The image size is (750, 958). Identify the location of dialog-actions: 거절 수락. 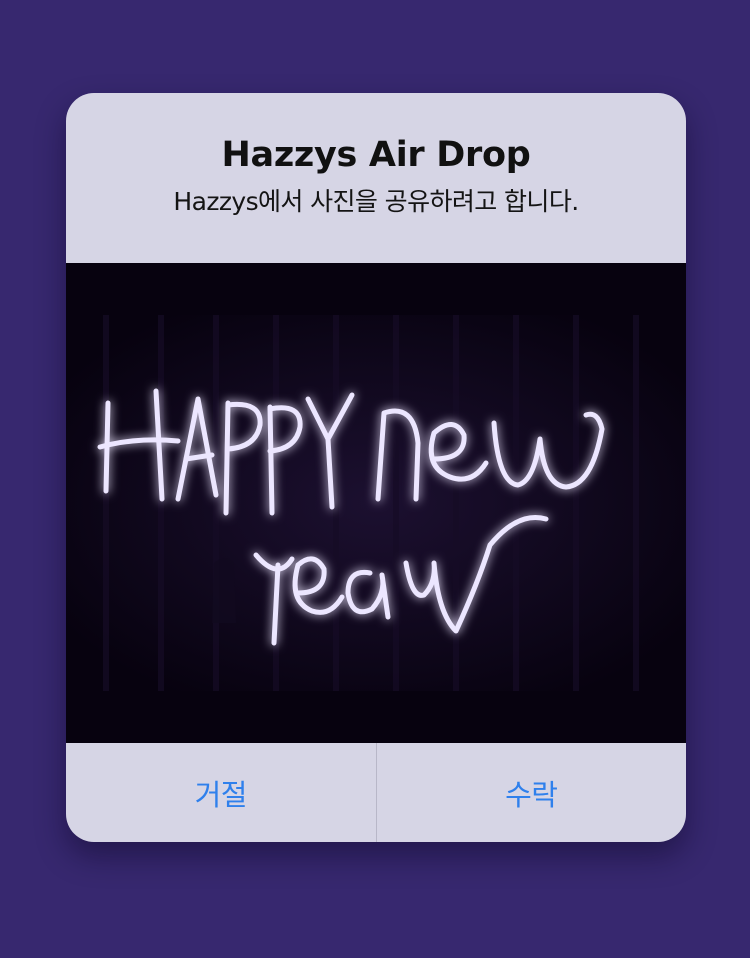
(376, 792).